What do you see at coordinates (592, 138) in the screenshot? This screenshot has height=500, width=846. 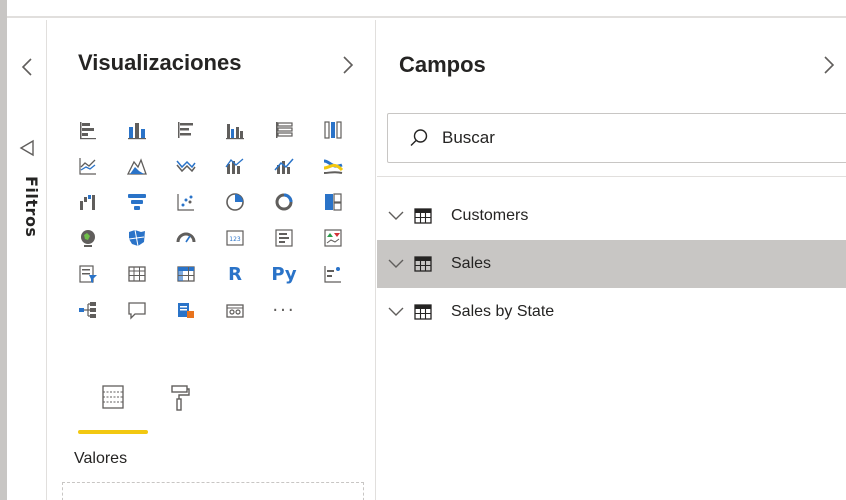 I see `search-input` at bounding box center [592, 138].